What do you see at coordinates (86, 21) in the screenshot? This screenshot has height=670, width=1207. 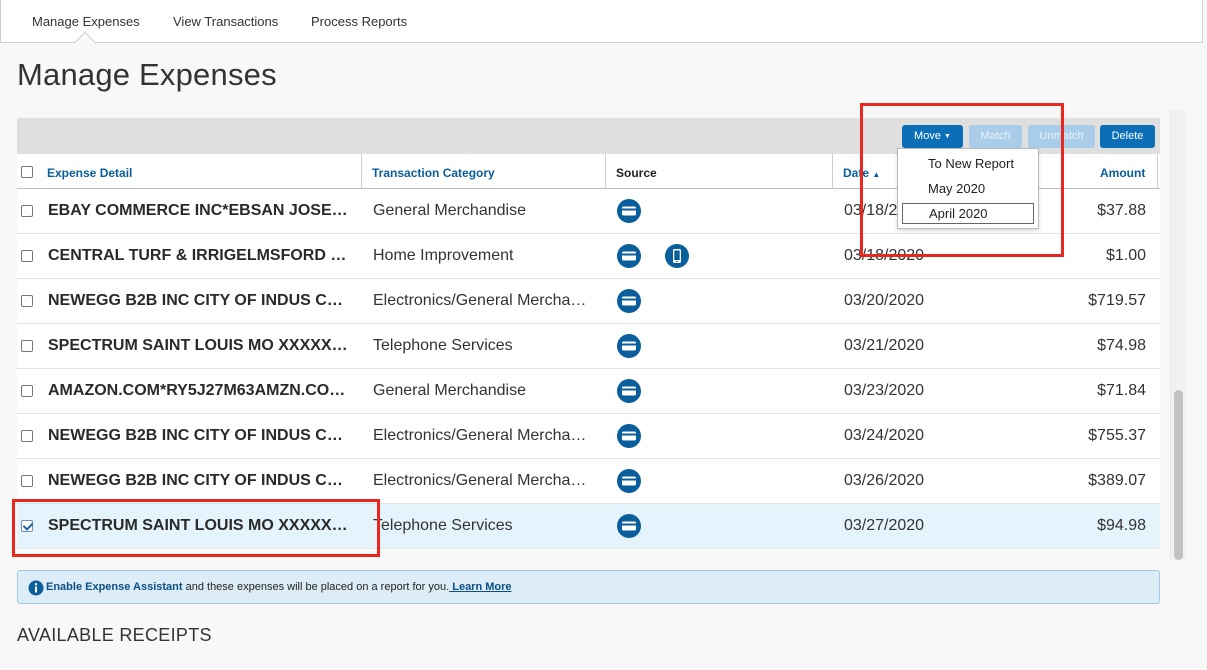 I see `tab-manage-expenses: Manage Expenses` at bounding box center [86, 21].